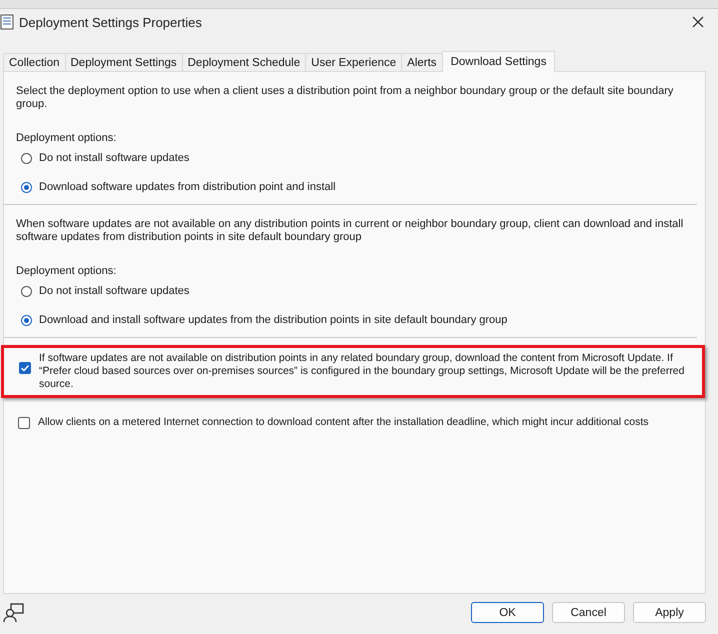 The height and width of the screenshot is (634, 718). Describe the element at coordinates (669, 612) in the screenshot. I see `dialog-button: Apply` at that location.